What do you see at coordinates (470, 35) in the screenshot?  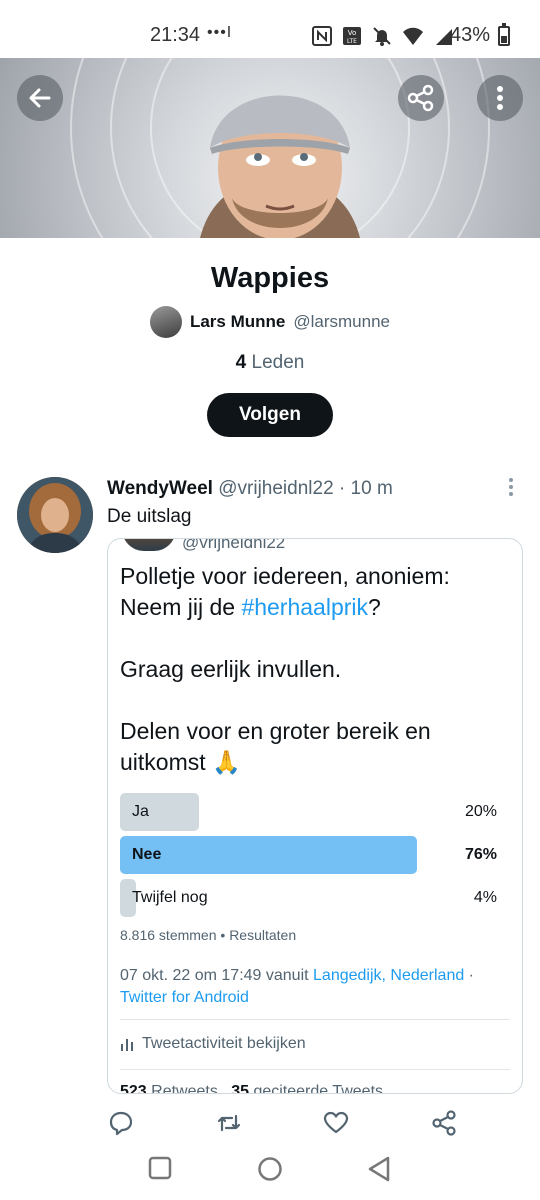 I see `battery-percentage: 43%` at bounding box center [470, 35].